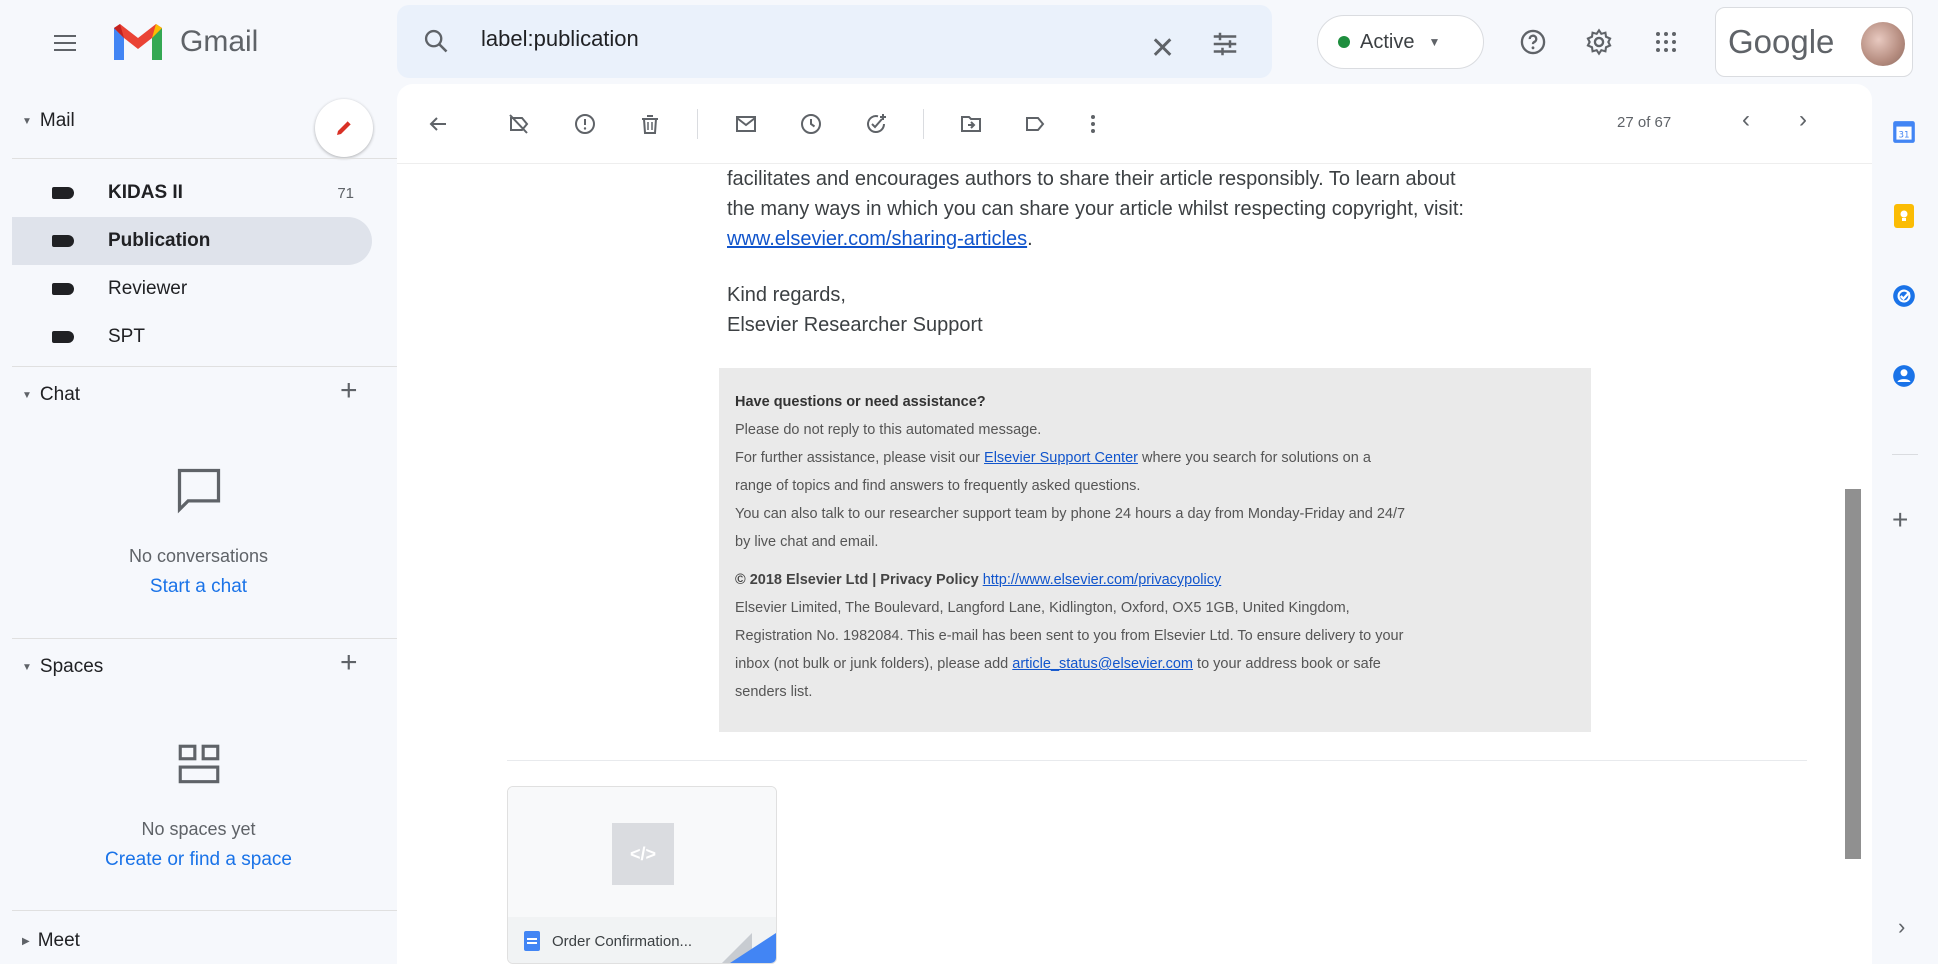 This screenshot has width=1938, height=964. I want to click on calendar-icon: 31, so click(1904, 132).